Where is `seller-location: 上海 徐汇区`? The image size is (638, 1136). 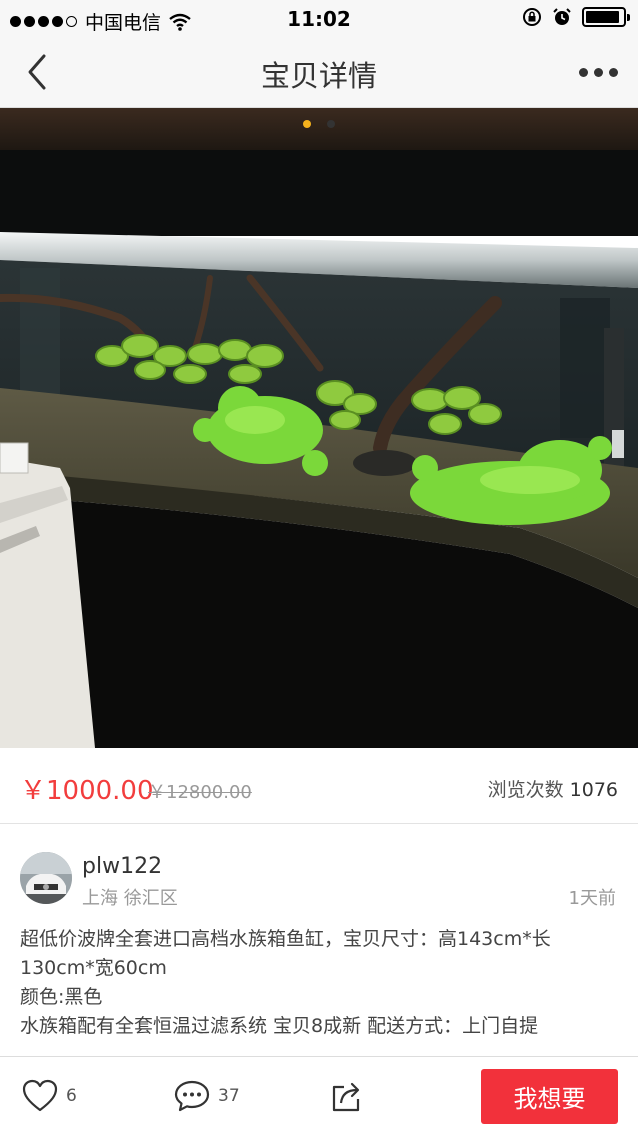 seller-location: 上海 徐汇区 is located at coordinates (130, 898).